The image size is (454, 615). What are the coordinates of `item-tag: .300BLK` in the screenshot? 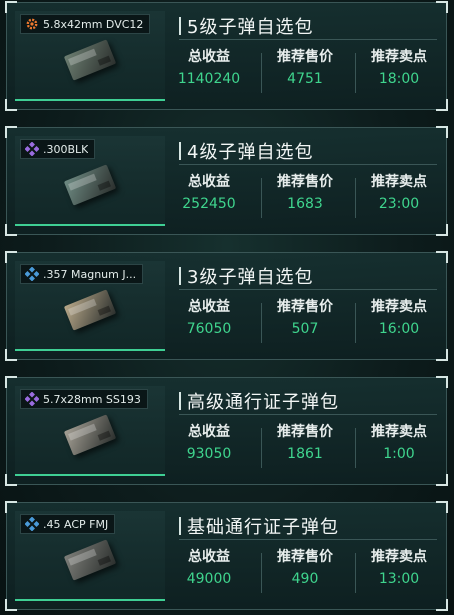 It's located at (58, 149).